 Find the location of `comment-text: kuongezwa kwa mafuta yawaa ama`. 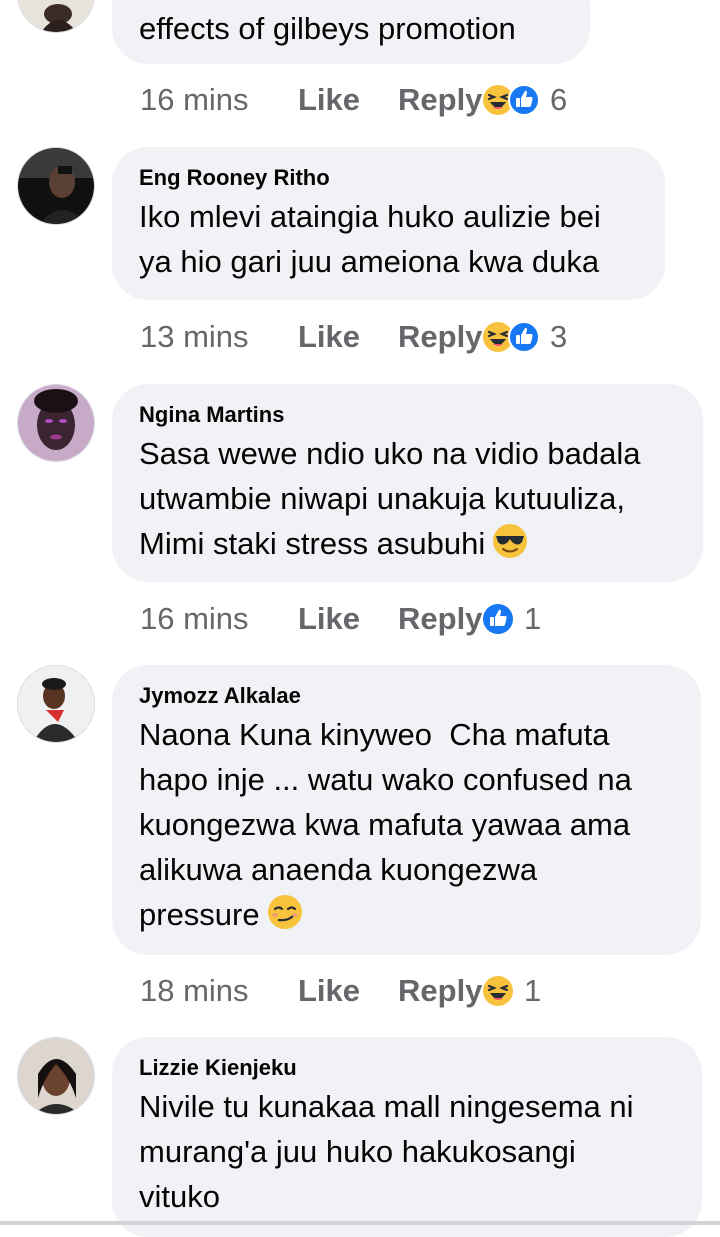

comment-text: kuongezwa kwa mafuta yawaa ama is located at coordinates (385, 824).